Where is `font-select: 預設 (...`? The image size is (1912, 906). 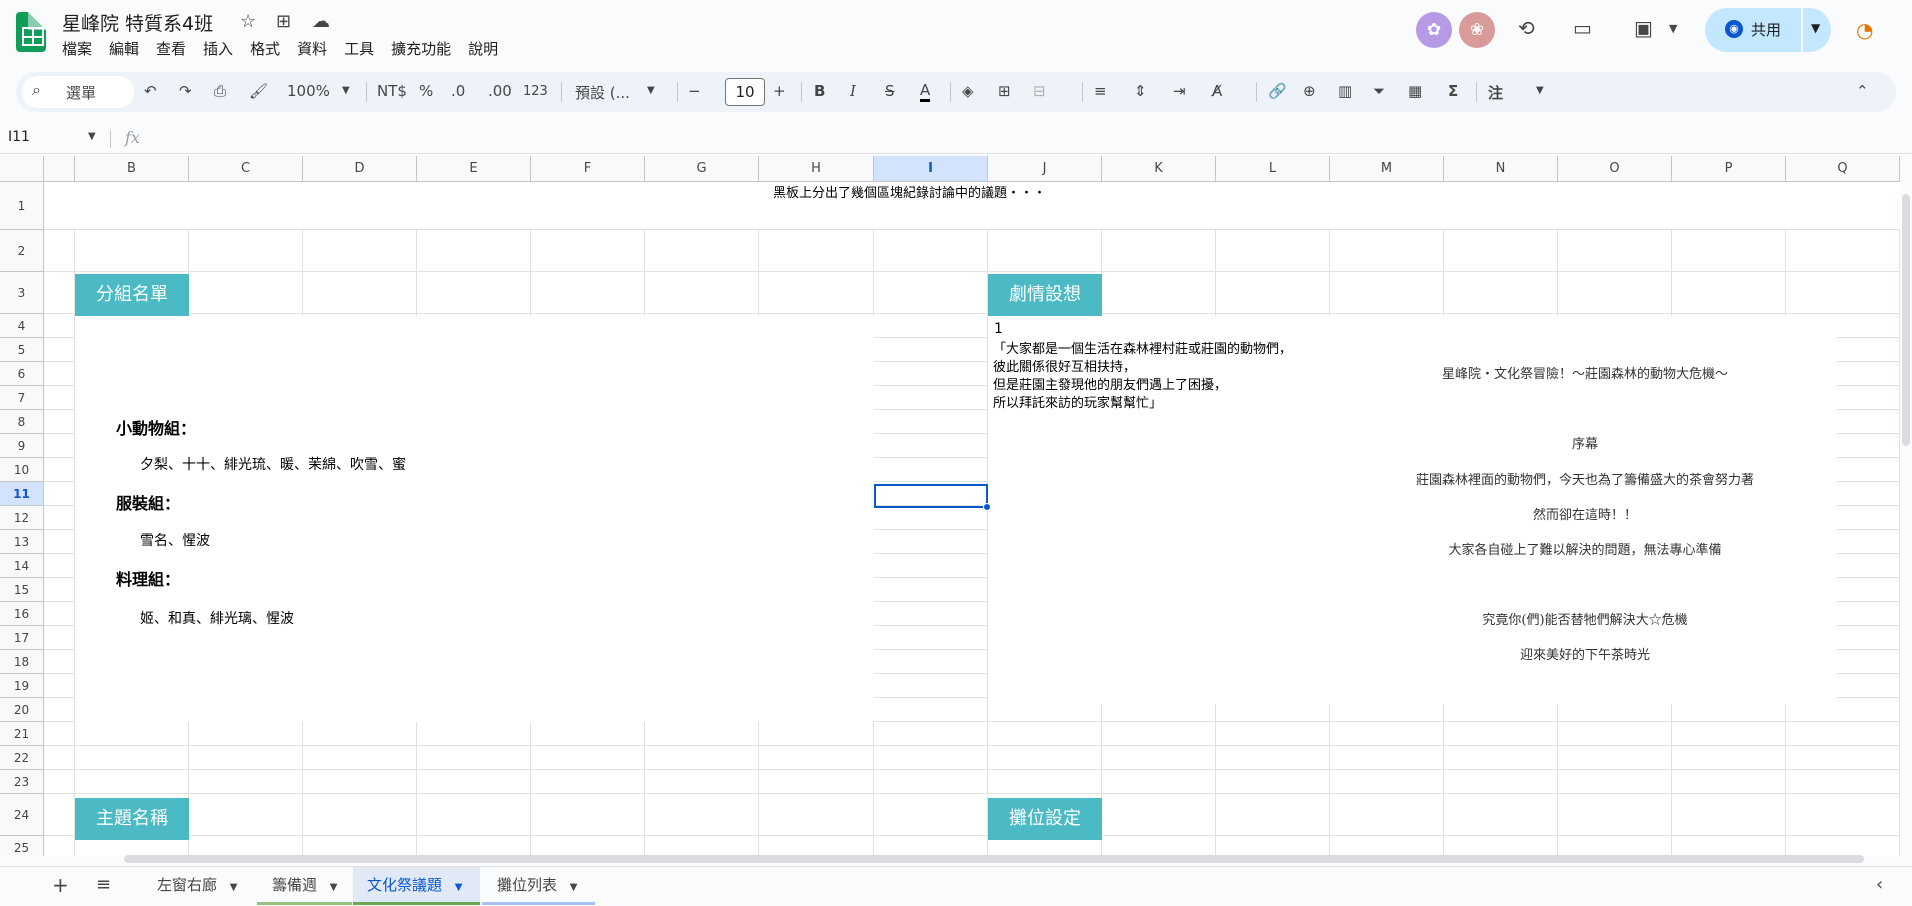
font-select: 預設 (... is located at coordinates (602, 92).